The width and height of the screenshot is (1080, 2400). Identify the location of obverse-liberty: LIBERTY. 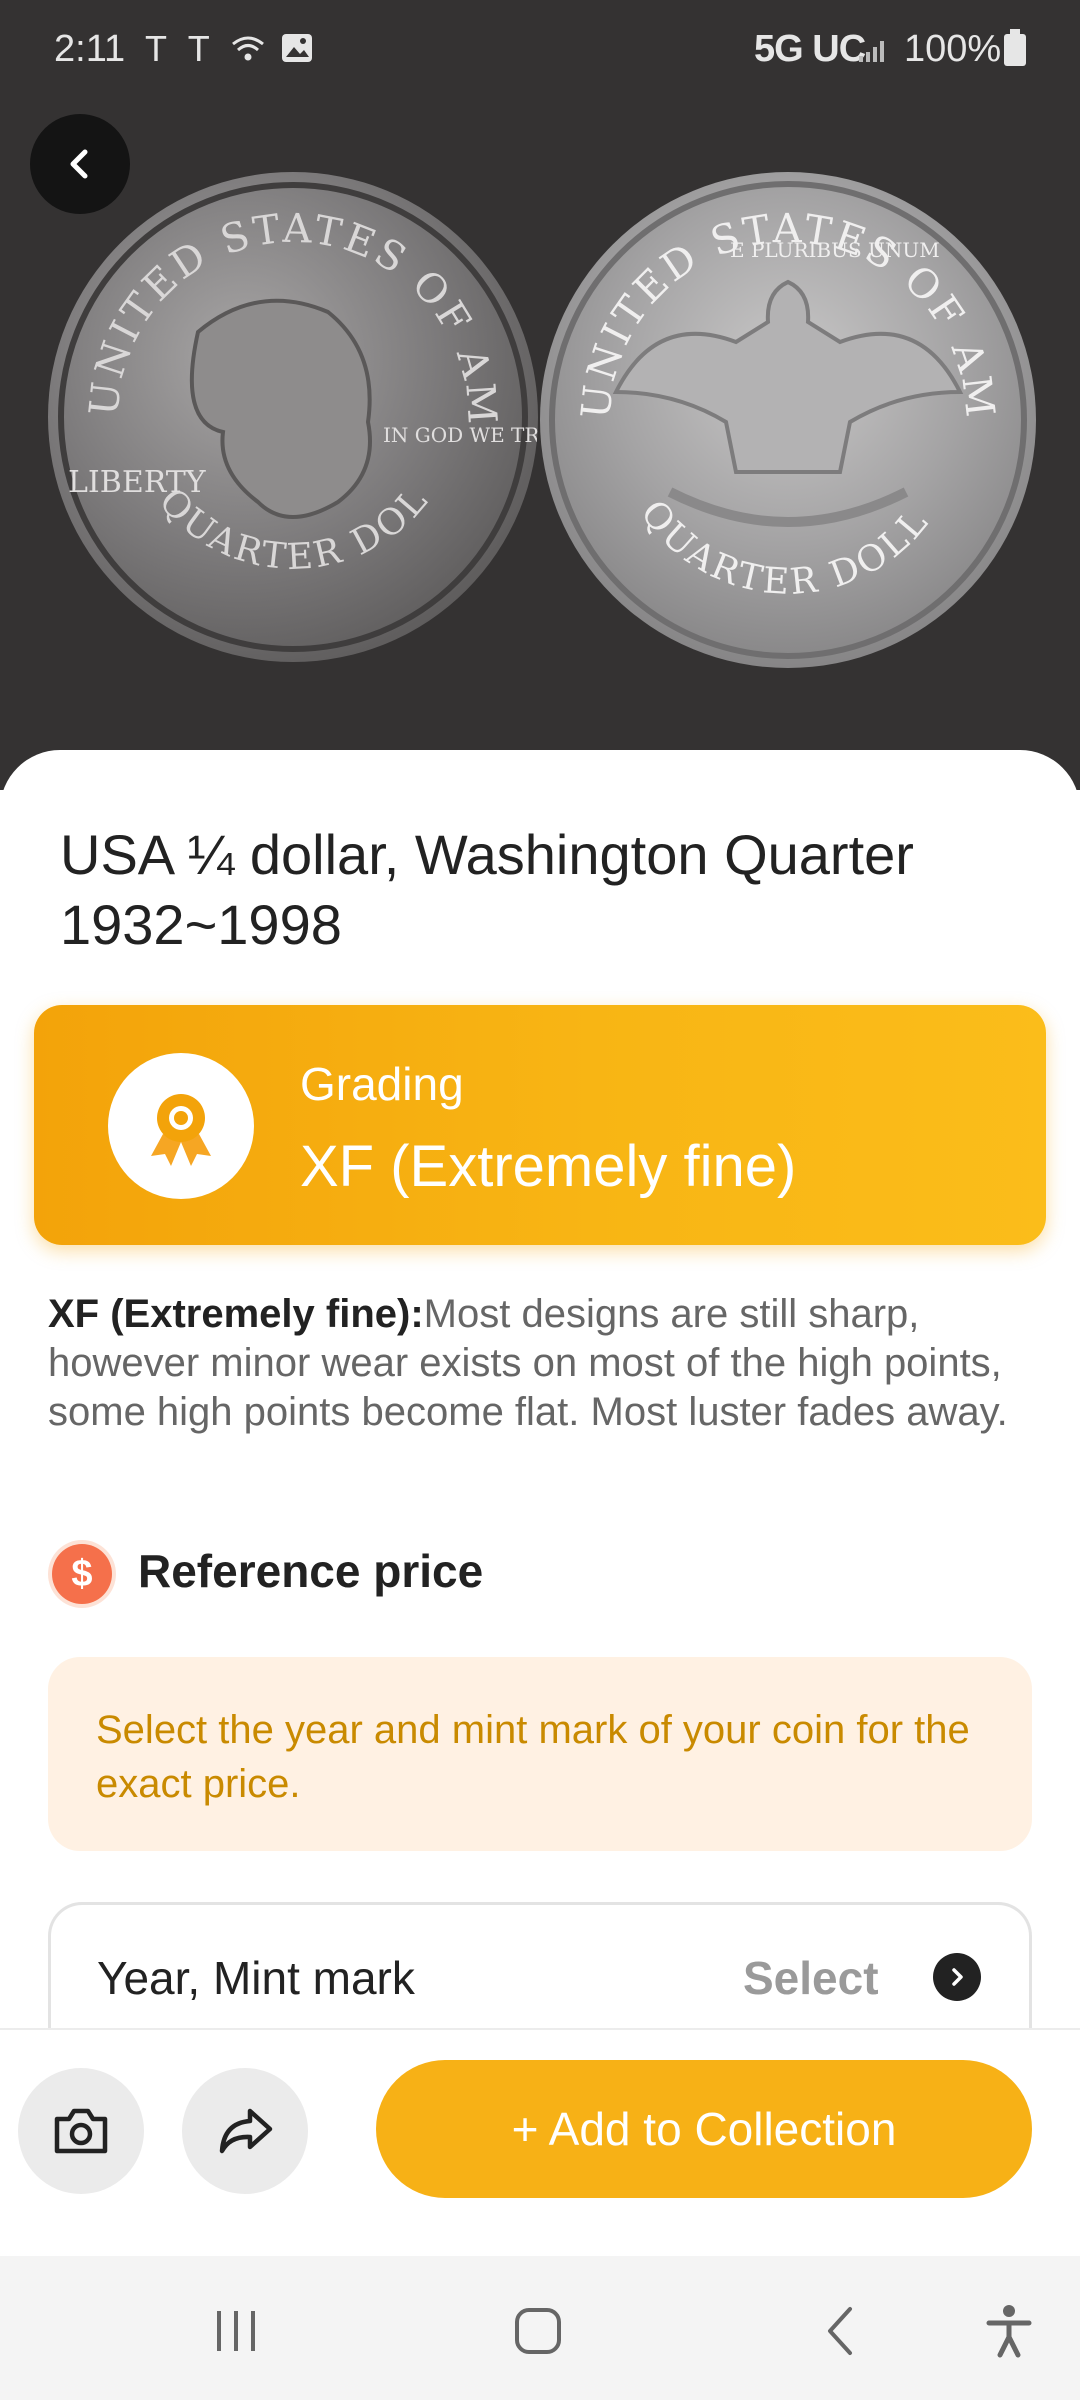
(137, 482).